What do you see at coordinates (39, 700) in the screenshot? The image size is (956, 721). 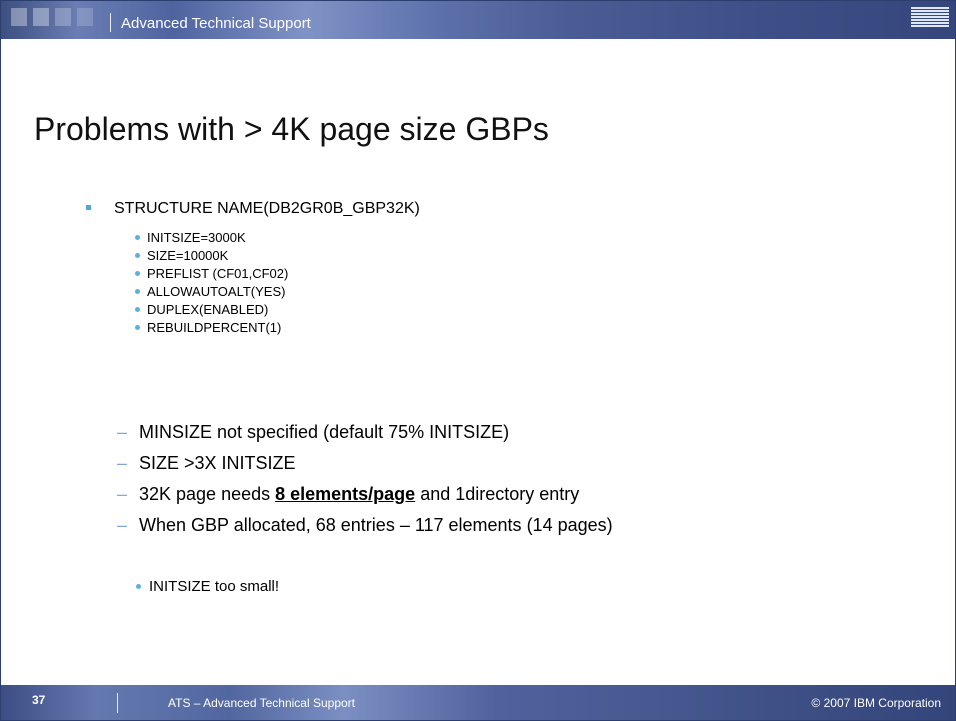 I see `page-number: 37` at bounding box center [39, 700].